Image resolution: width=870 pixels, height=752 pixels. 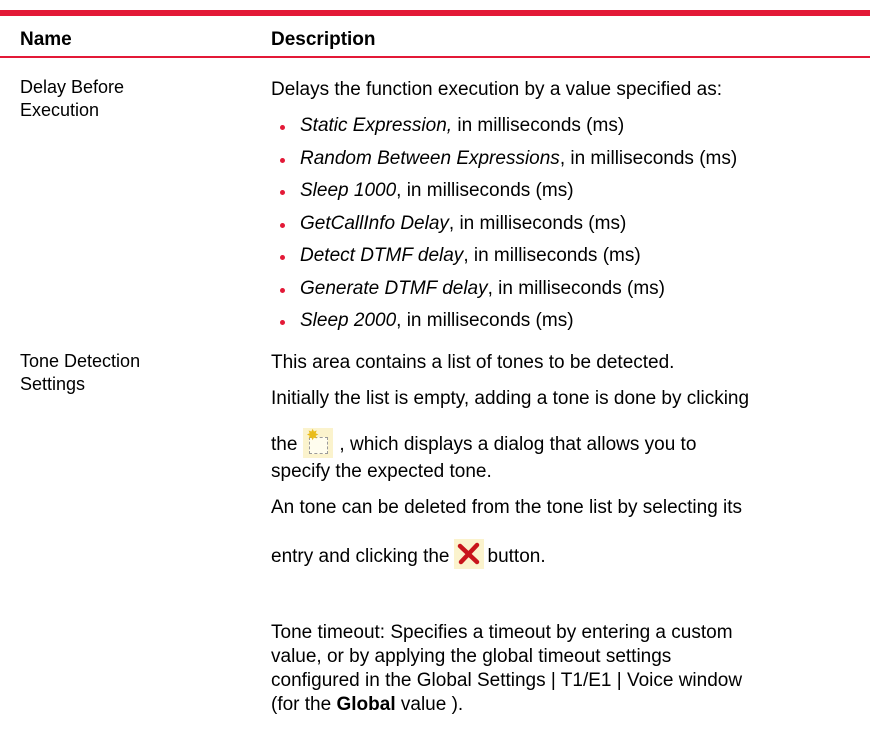 What do you see at coordinates (381, 471) in the screenshot?
I see `tone-add-instruction-cont: specify the expected tone.` at bounding box center [381, 471].